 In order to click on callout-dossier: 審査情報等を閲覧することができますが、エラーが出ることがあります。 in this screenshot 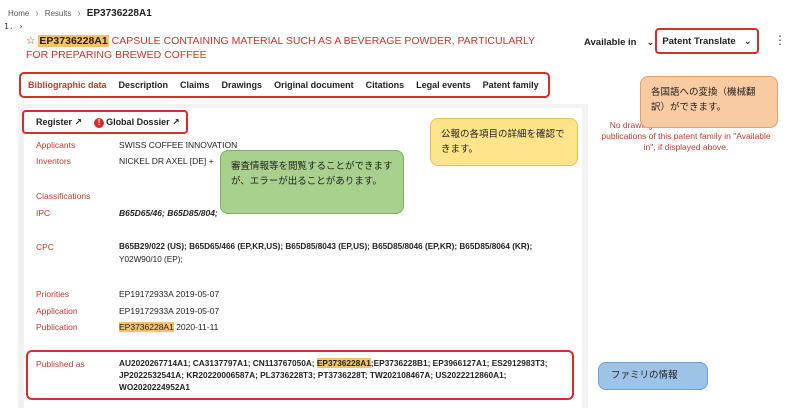, I will do `click(312, 182)`.